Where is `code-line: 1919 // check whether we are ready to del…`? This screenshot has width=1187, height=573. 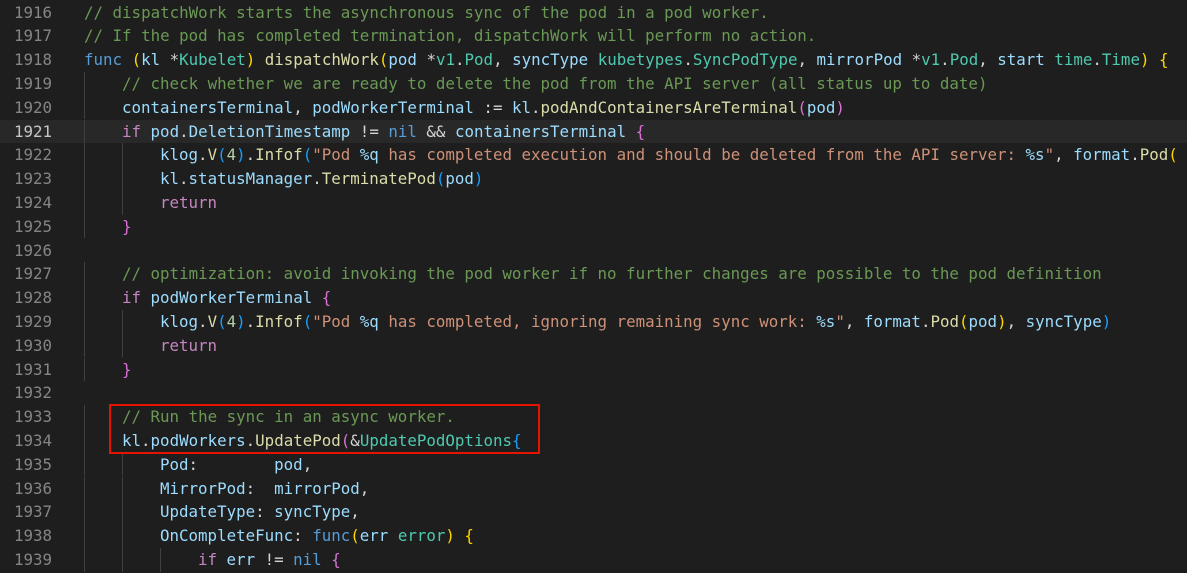
code-line: 1919 // check whether we are ready to del… is located at coordinates (593, 83).